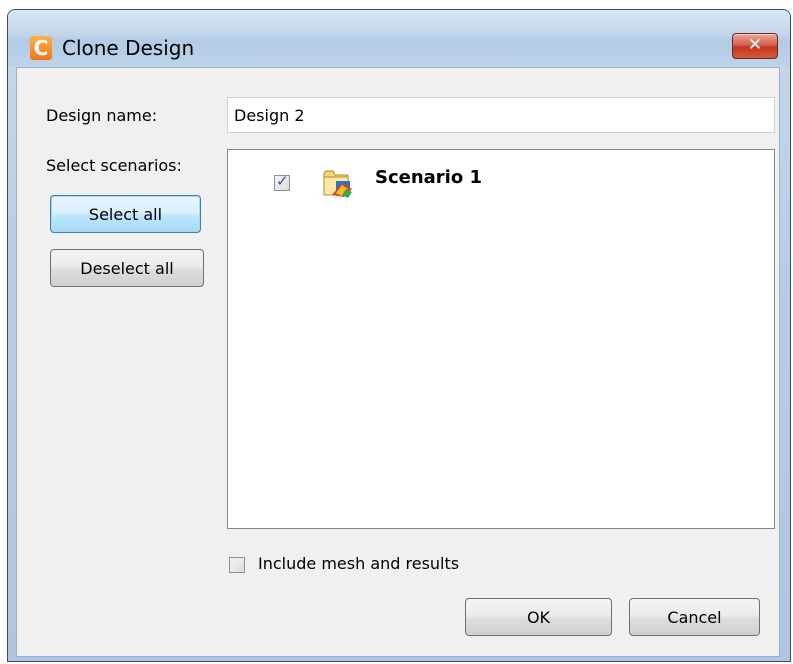 The image size is (793, 664). What do you see at coordinates (399, 38) in the screenshot?
I see `title-bar: C Clone Design ✕` at bounding box center [399, 38].